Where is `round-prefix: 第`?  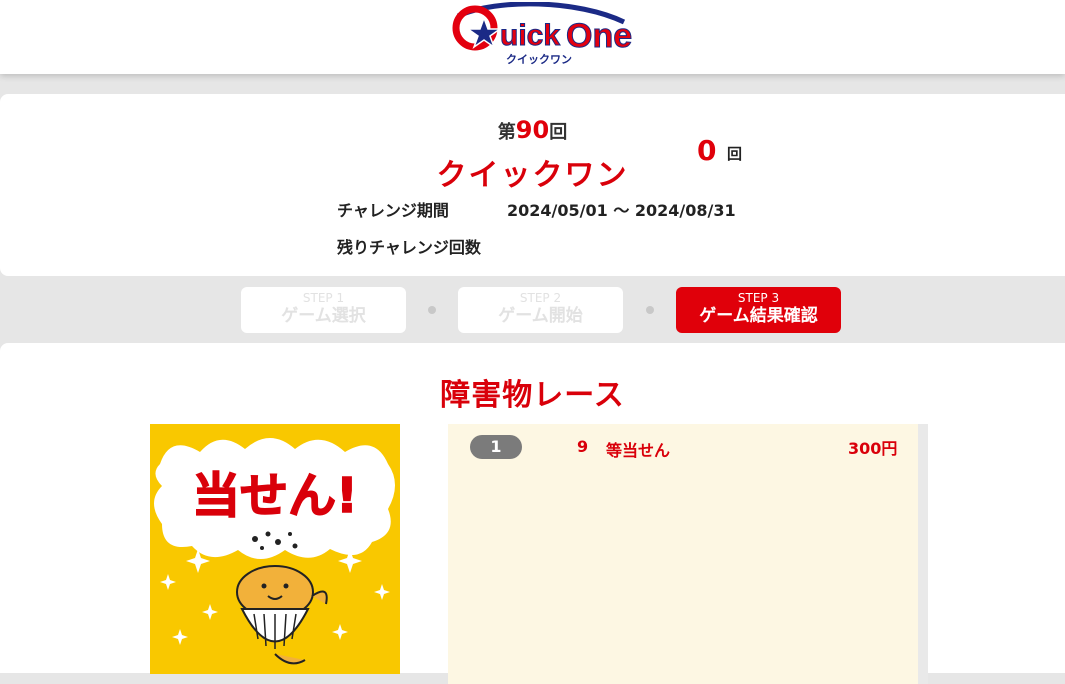 round-prefix: 第 is located at coordinates (506, 132).